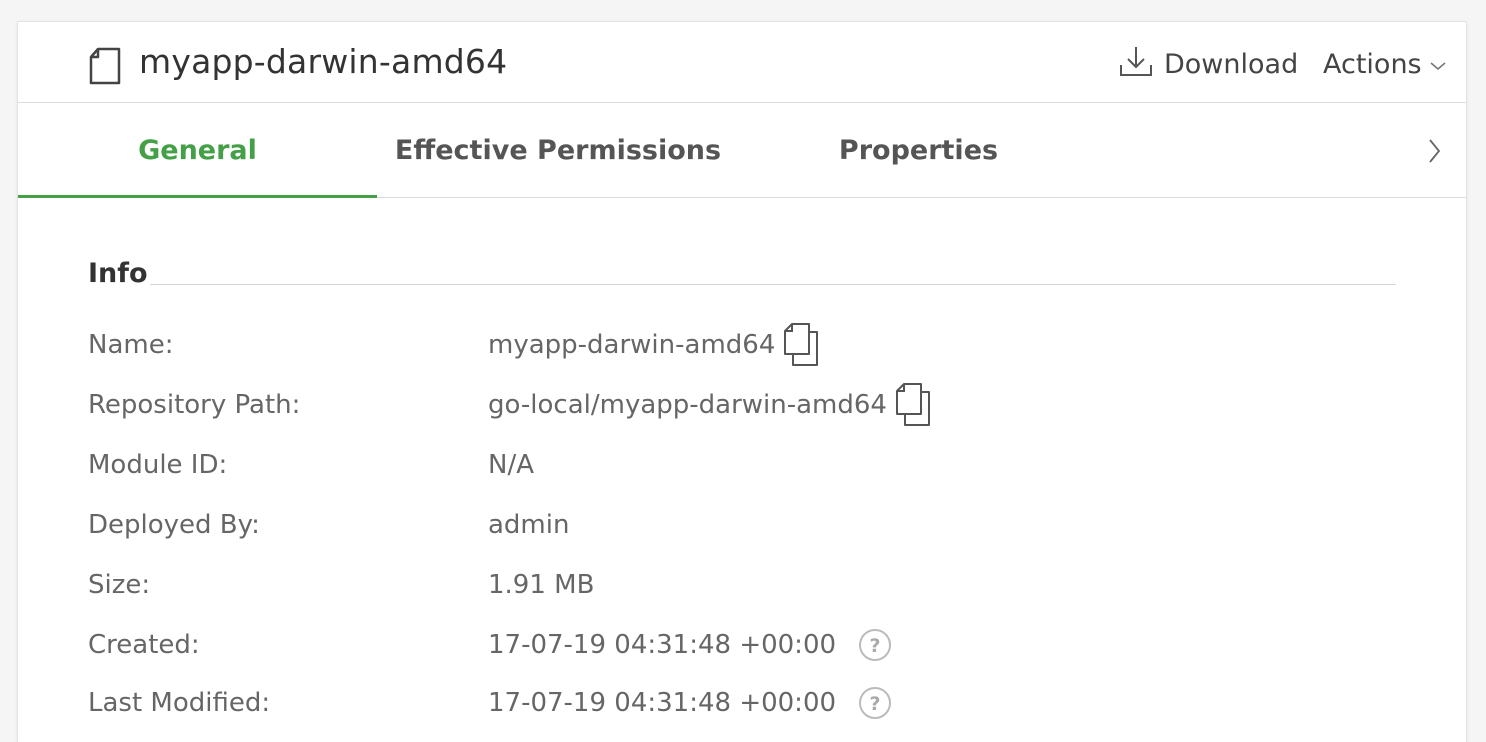 The height and width of the screenshot is (742, 1486). What do you see at coordinates (1438, 64) in the screenshot?
I see `chevron-down-icon` at bounding box center [1438, 64].